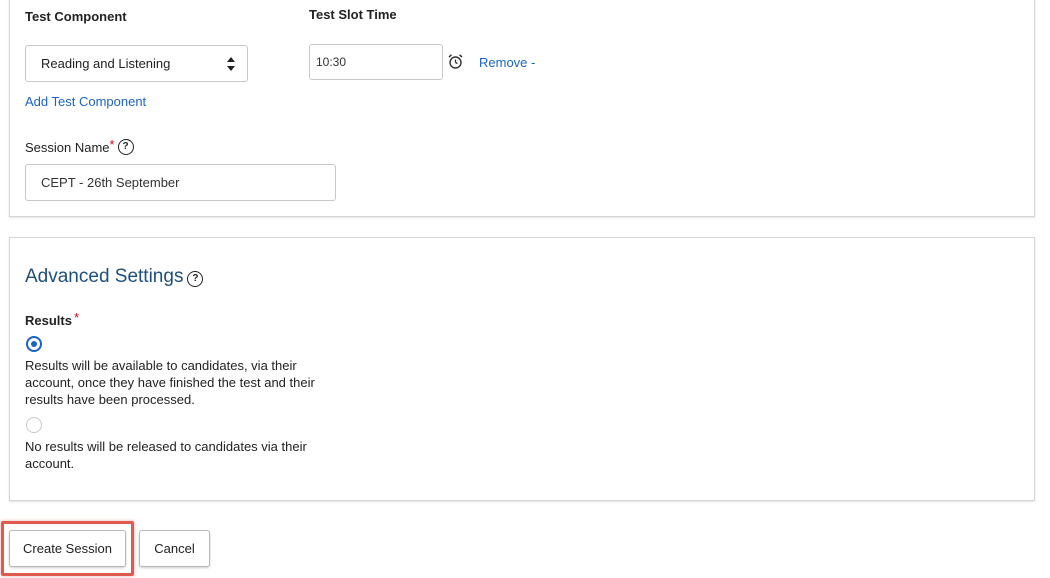 The width and height of the screenshot is (1050, 578). Describe the element at coordinates (34, 344) in the screenshot. I see `results-available-radio` at that location.